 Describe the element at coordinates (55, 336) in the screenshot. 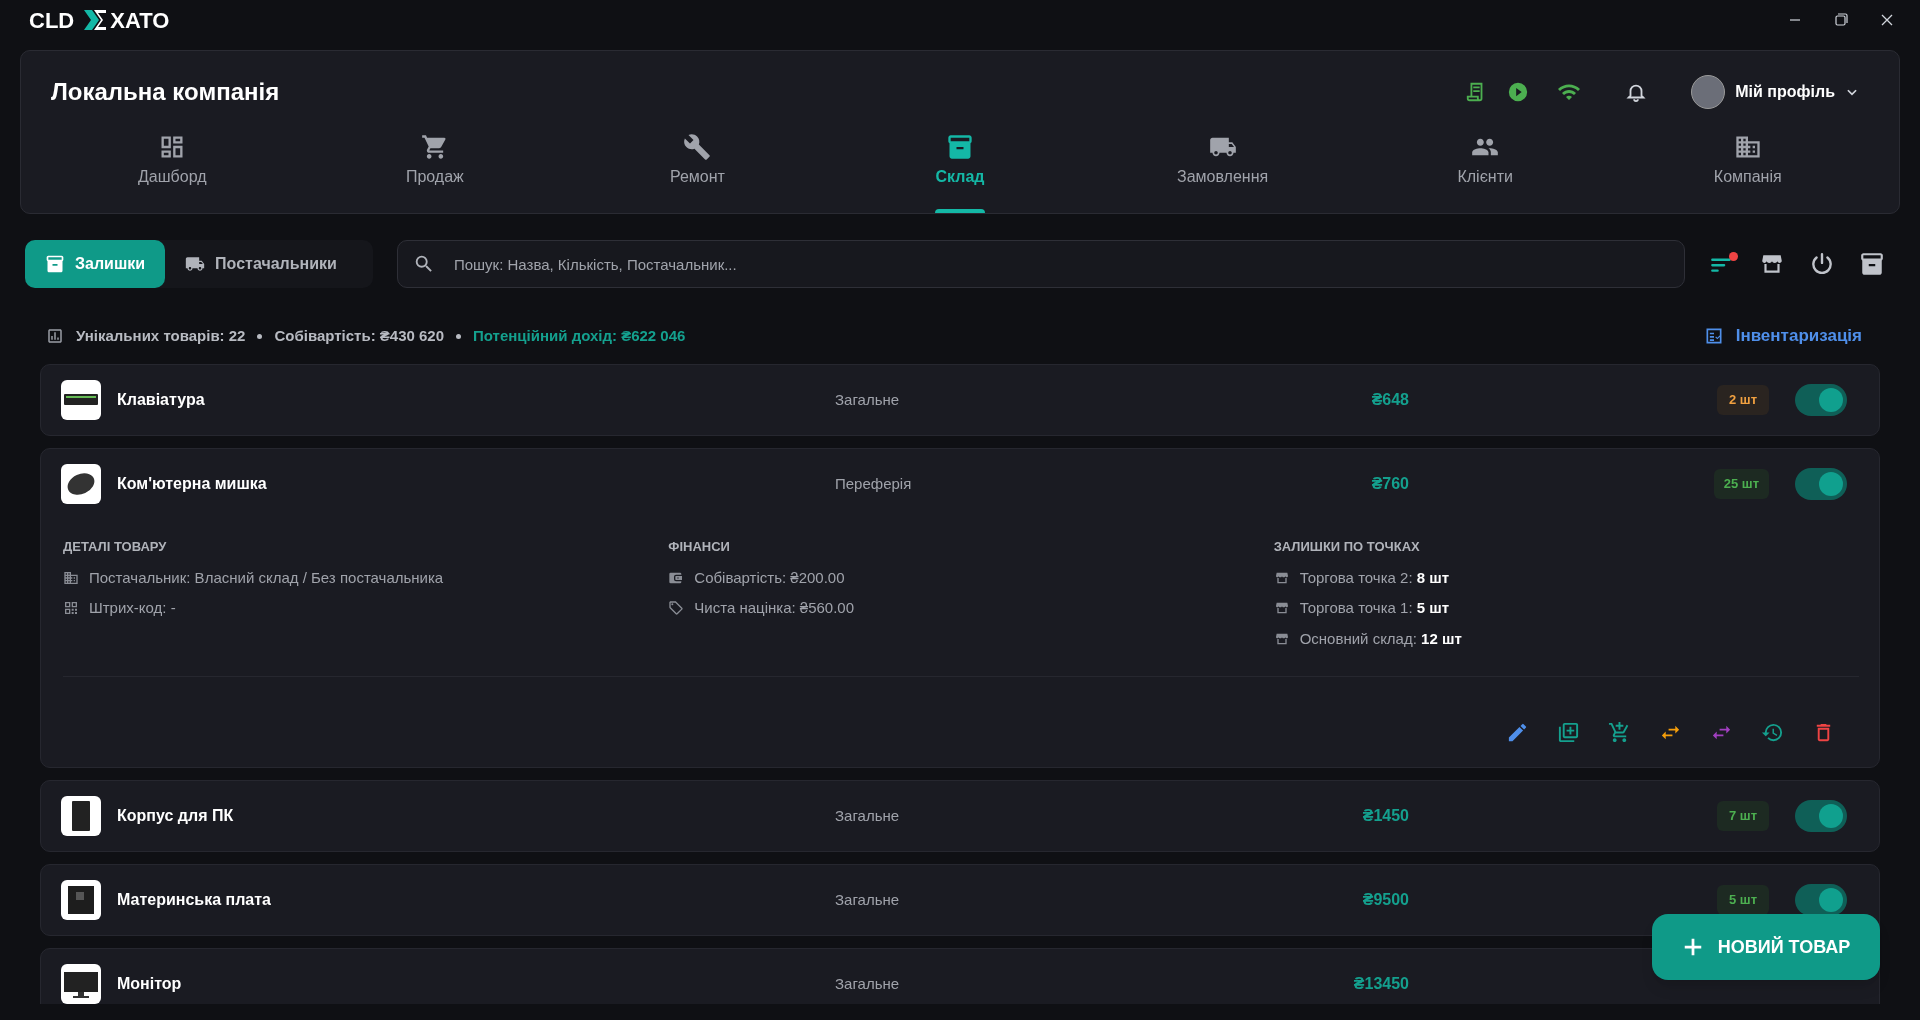

I see `chart-icon` at that location.